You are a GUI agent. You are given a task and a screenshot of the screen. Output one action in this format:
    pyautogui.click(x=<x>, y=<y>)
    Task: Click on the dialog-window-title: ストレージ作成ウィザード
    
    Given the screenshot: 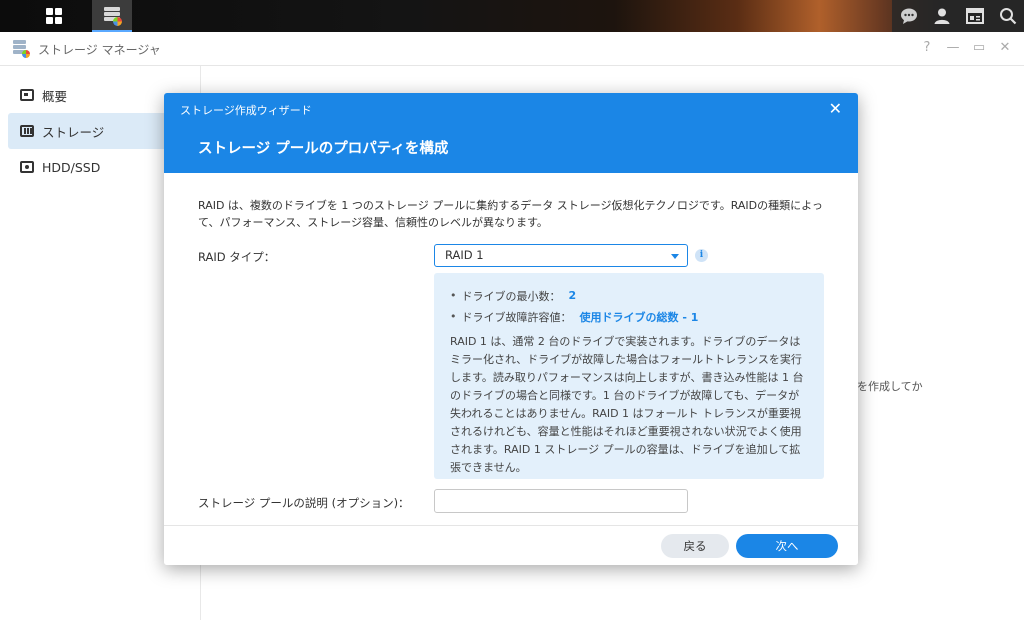 What is the action you would take?
    pyautogui.click(x=246, y=110)
    